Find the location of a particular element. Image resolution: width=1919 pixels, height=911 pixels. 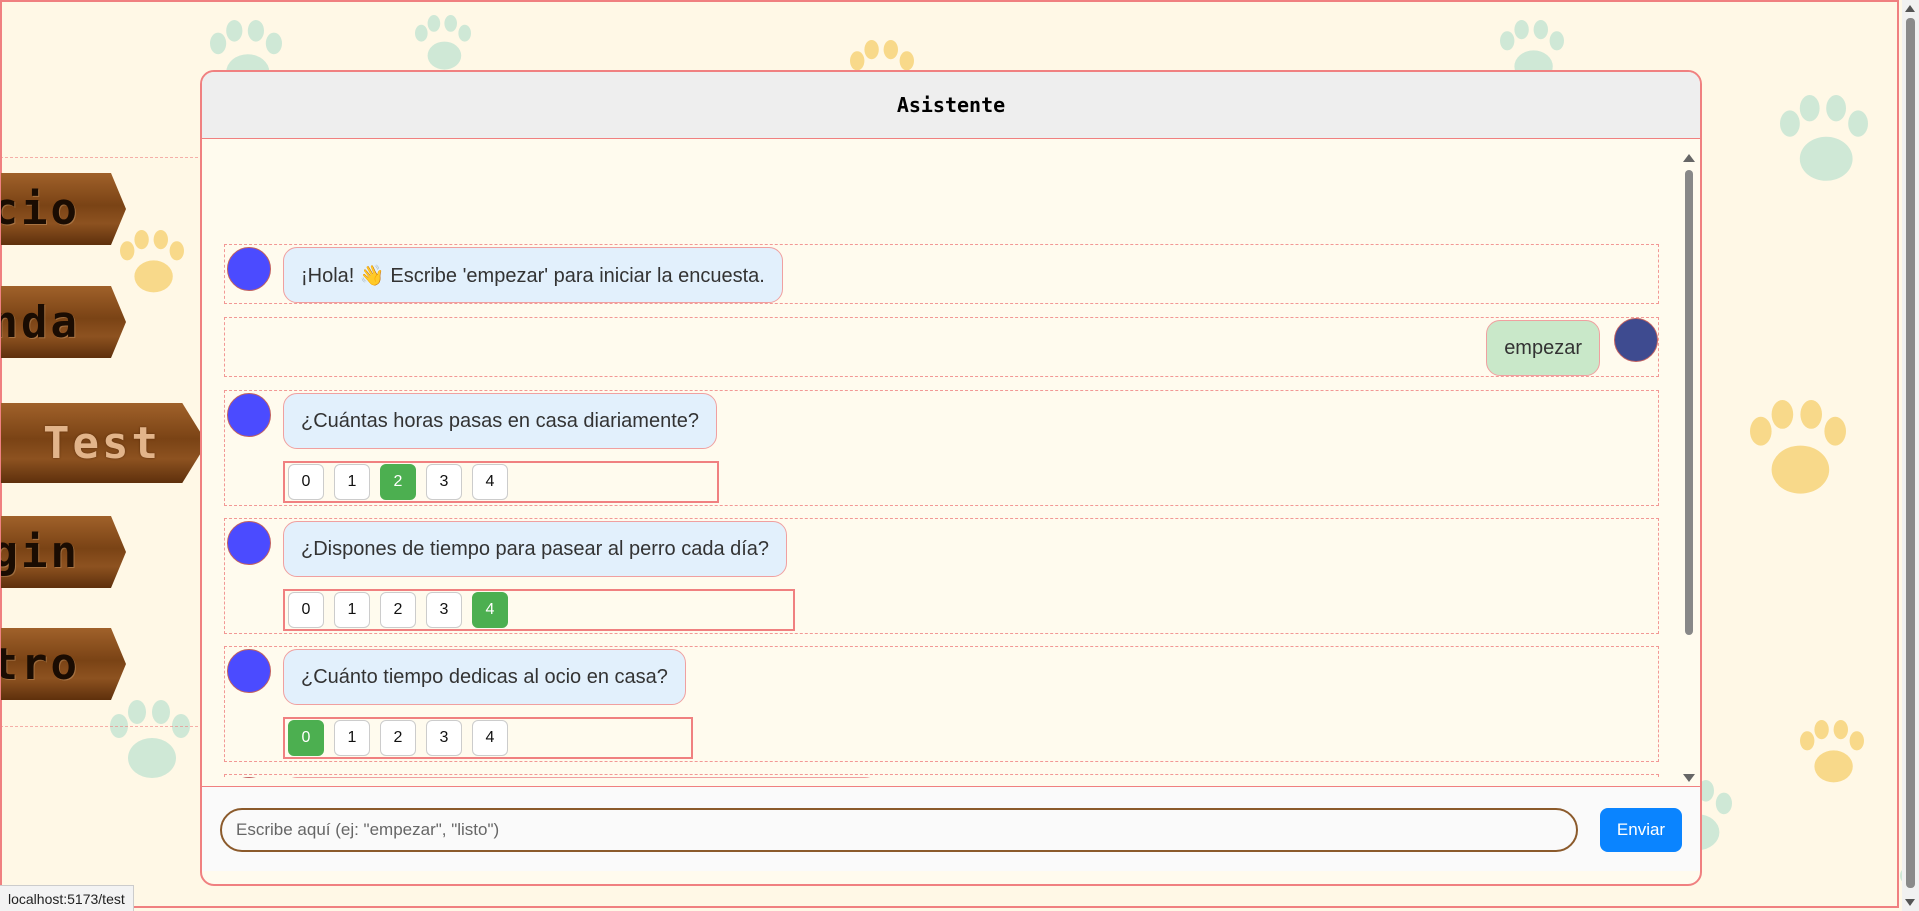

chat-header: Asistente is located at coordinates (951, 105).